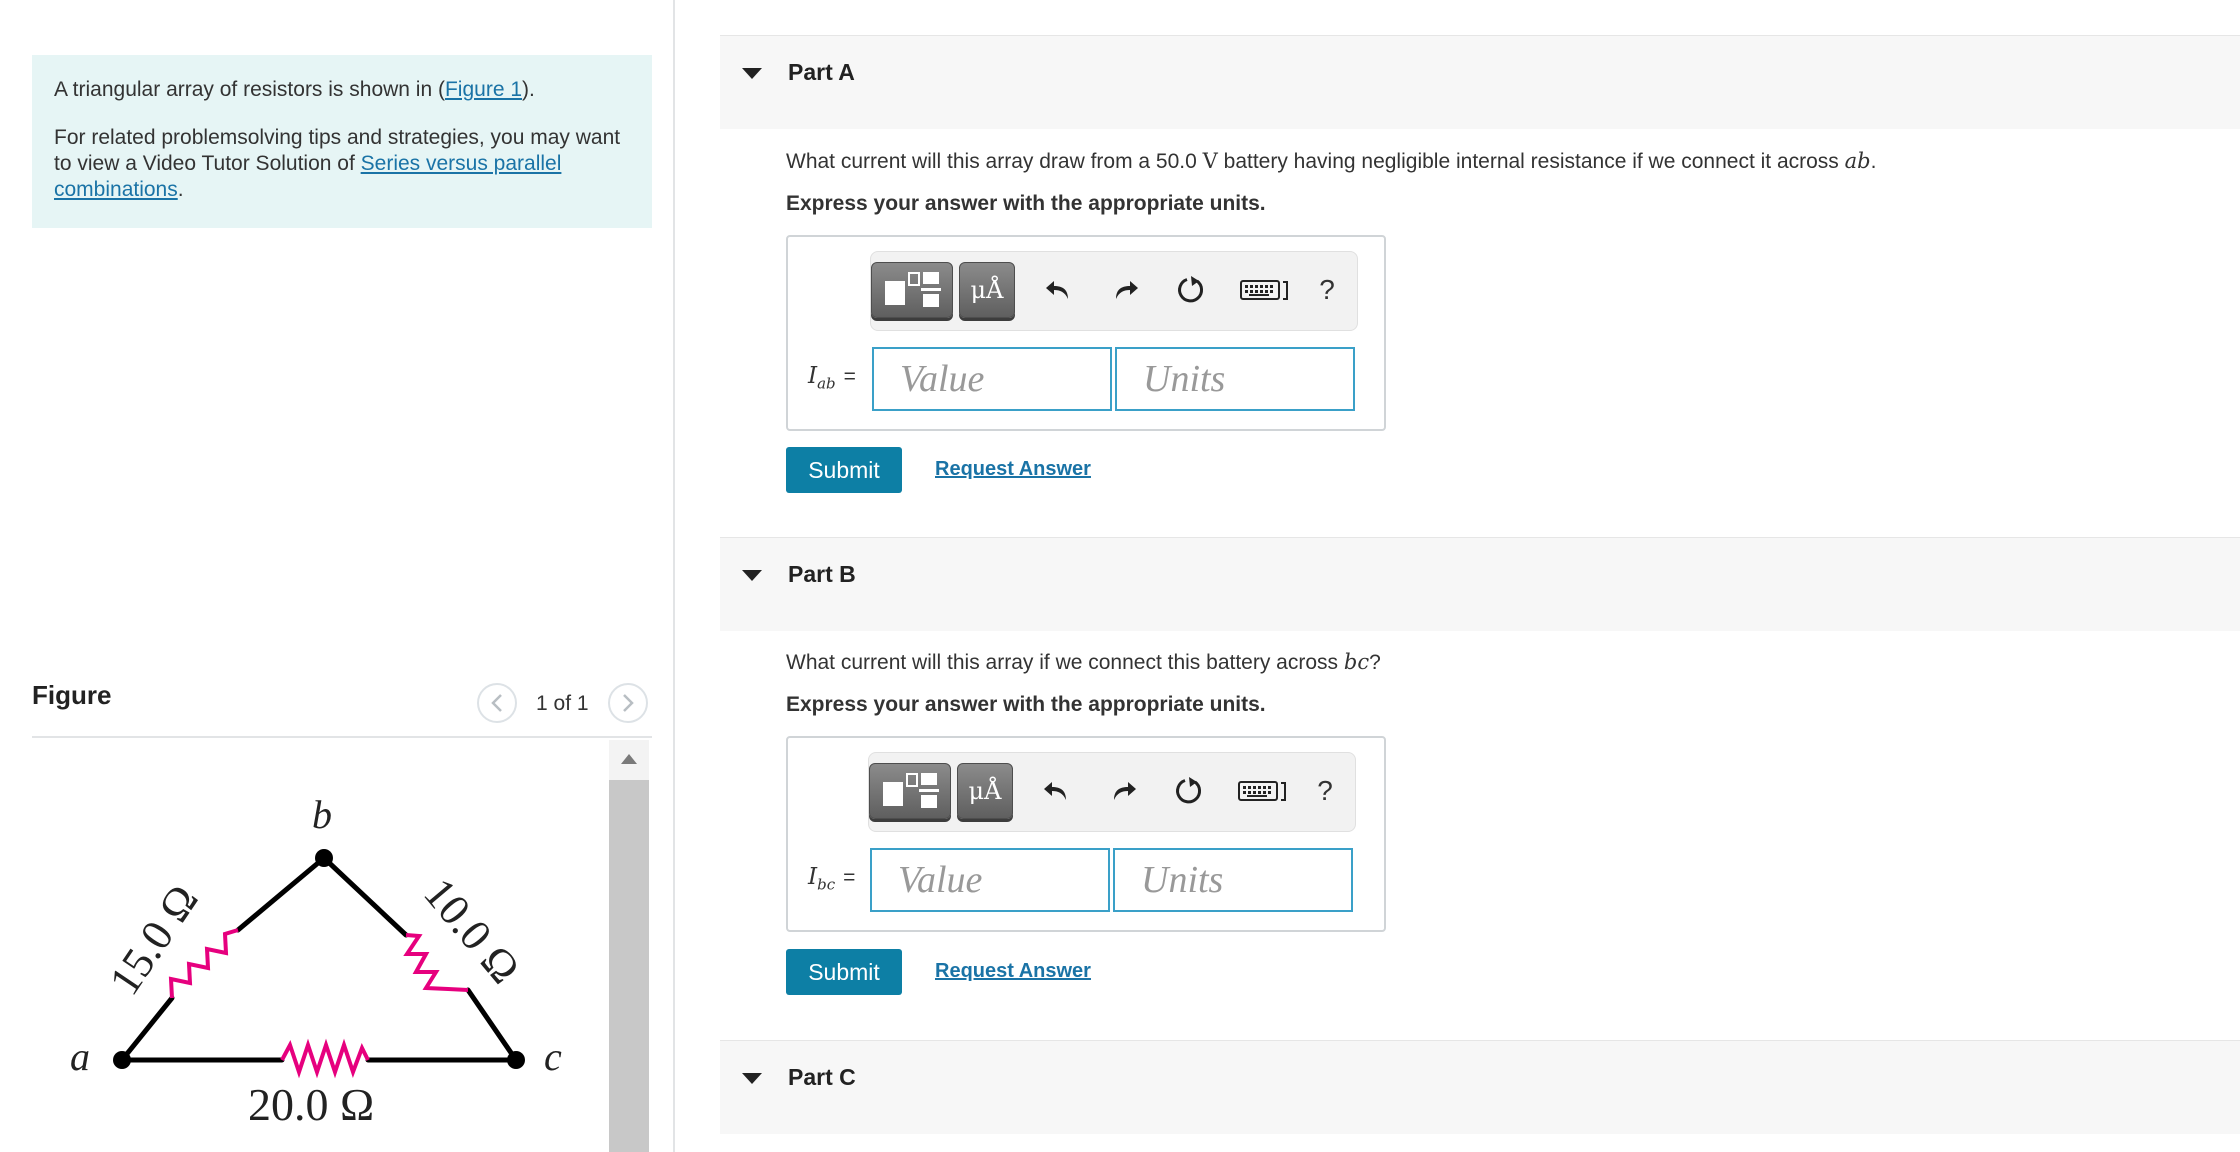 This screenshot has width=2240, height=1152. Describe the element at coordinates (844, 470) in the screenshot. I see `part-a-submit-button: Submit` at that location.